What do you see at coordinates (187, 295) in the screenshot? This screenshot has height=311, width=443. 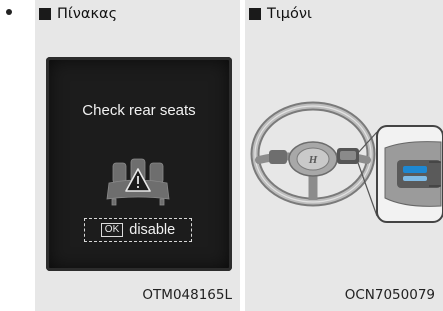 I see `cluster-figure-code: OTM048165L` at bounding box center [187, 295].